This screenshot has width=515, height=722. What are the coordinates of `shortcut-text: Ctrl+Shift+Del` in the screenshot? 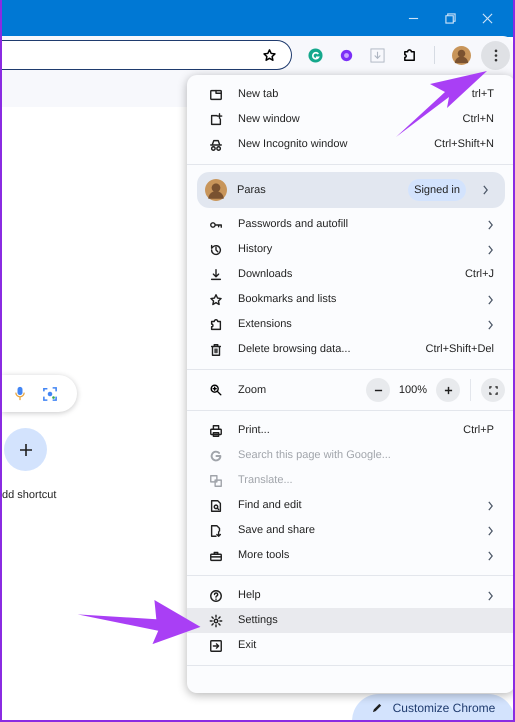 It's located at (460, 350).